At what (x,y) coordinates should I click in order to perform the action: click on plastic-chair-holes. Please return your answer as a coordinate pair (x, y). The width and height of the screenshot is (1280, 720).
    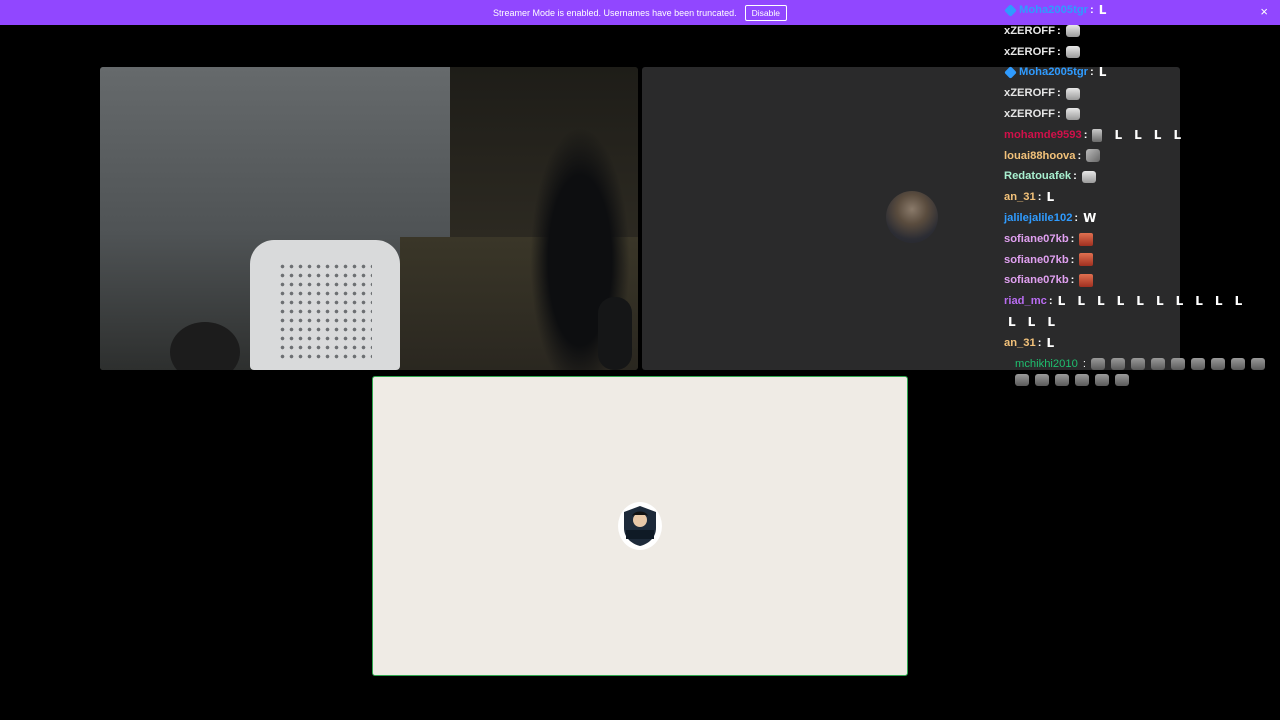
    Looking at the image, I should click on (325, 312).